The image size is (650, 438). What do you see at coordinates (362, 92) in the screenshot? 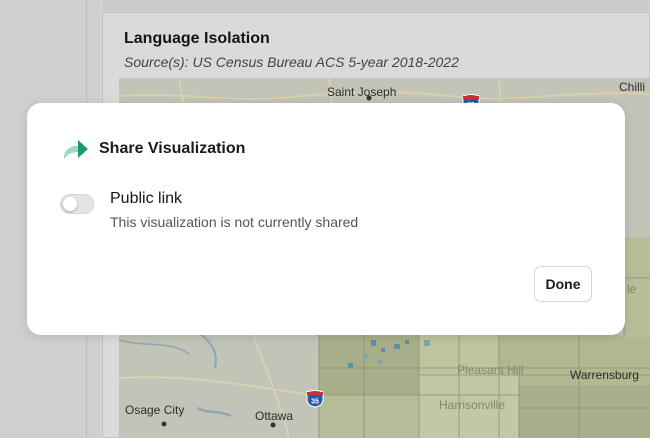
I see `map-label-saint-joseph: Saint Joseph` at bounding box center [362, 92].